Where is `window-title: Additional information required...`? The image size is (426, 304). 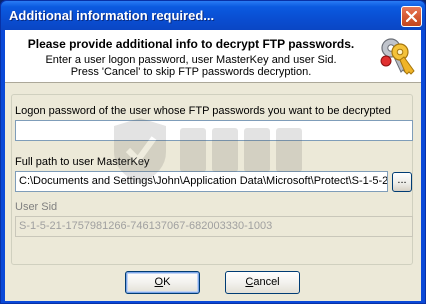
window-title: Additional information required... is located at coordinates (112, 15).